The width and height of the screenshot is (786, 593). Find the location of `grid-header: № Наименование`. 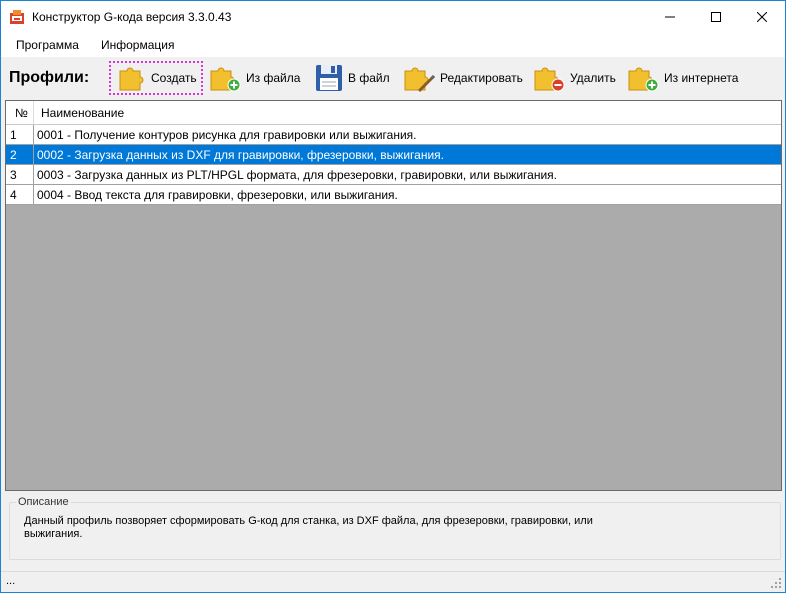

grid-header: № Наименование is located at coordinates (393, 113).